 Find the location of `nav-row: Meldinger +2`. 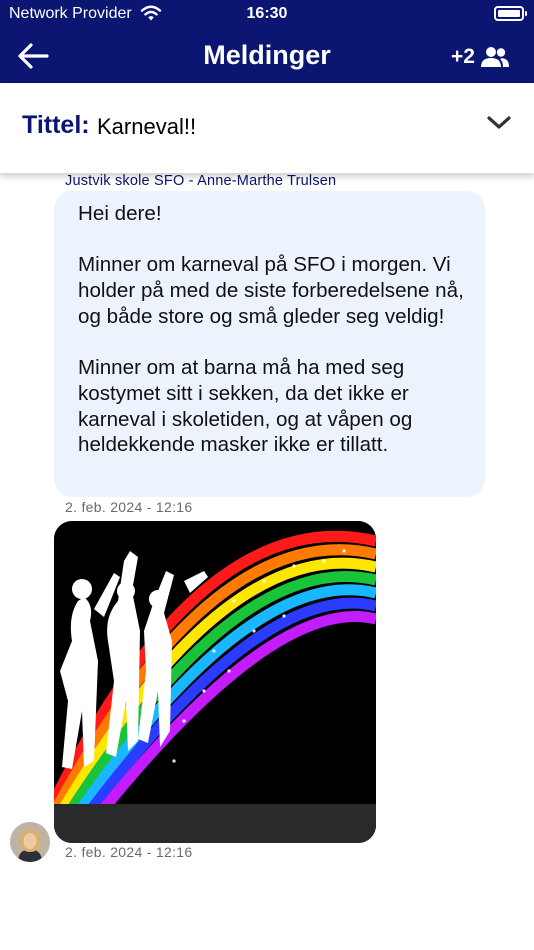

nav-row: Meldinger +2 is located at coordinates (267, 56).